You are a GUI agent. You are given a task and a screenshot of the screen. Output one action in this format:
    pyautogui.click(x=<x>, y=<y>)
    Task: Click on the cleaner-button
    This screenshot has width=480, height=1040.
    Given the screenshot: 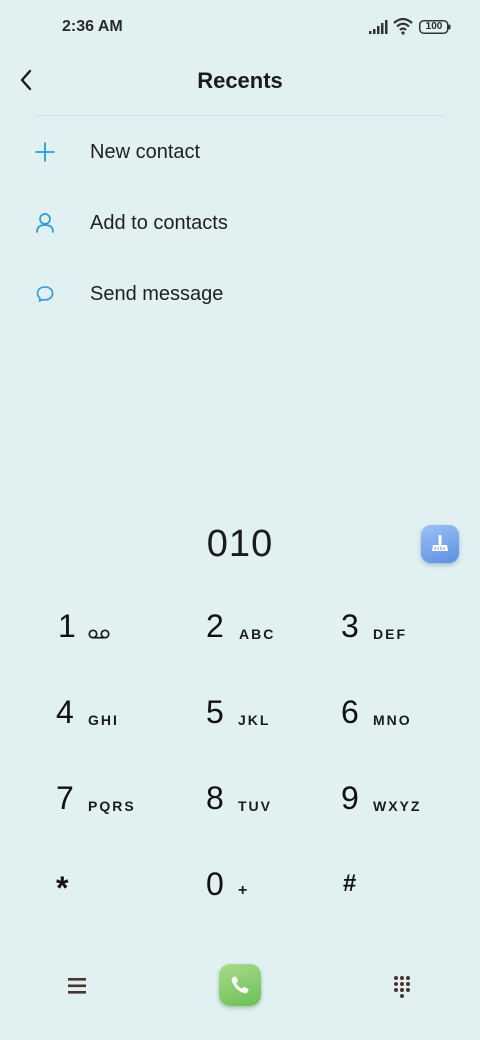 What is the action you would take?
    pyautogui.click(x=440, y=544)
    